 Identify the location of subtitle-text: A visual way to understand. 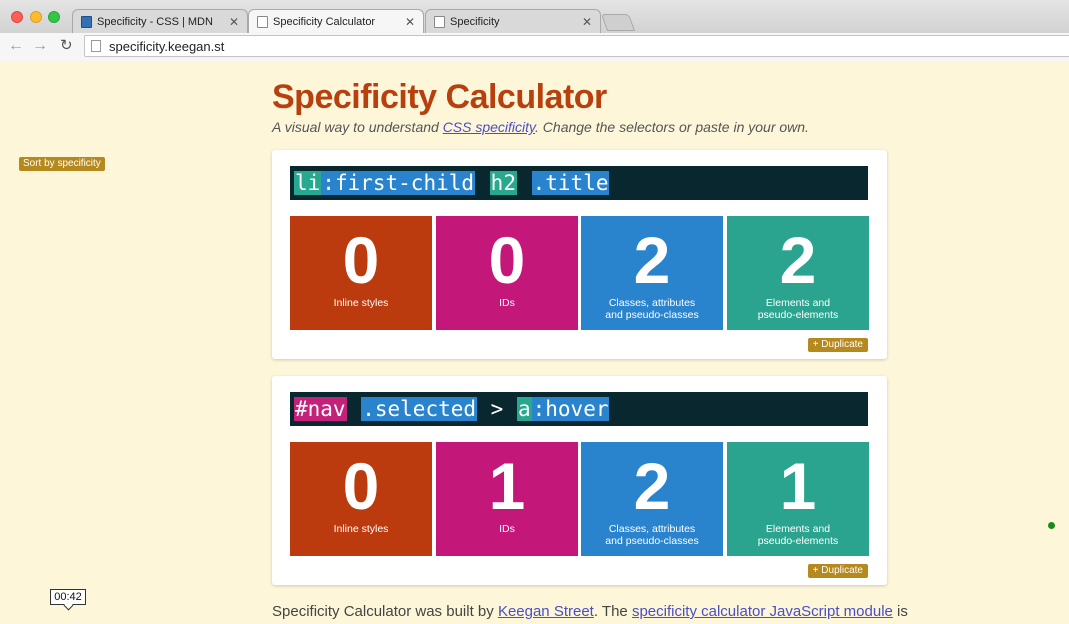
(357, 127).